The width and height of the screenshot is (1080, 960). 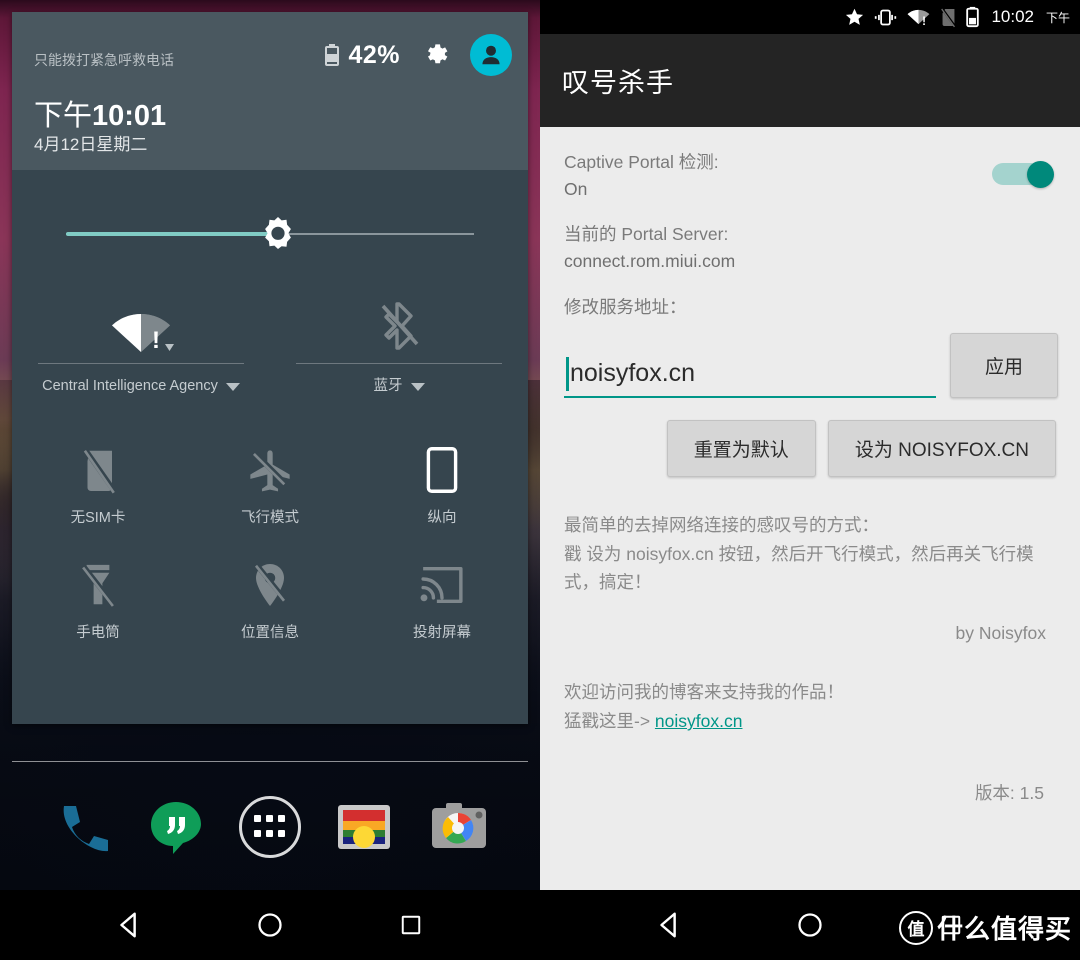 What do you see at coordinates (442, 518) in the screenshot?
I see `tile-rotation-label: 纵向` at bounding box center [442, 518].